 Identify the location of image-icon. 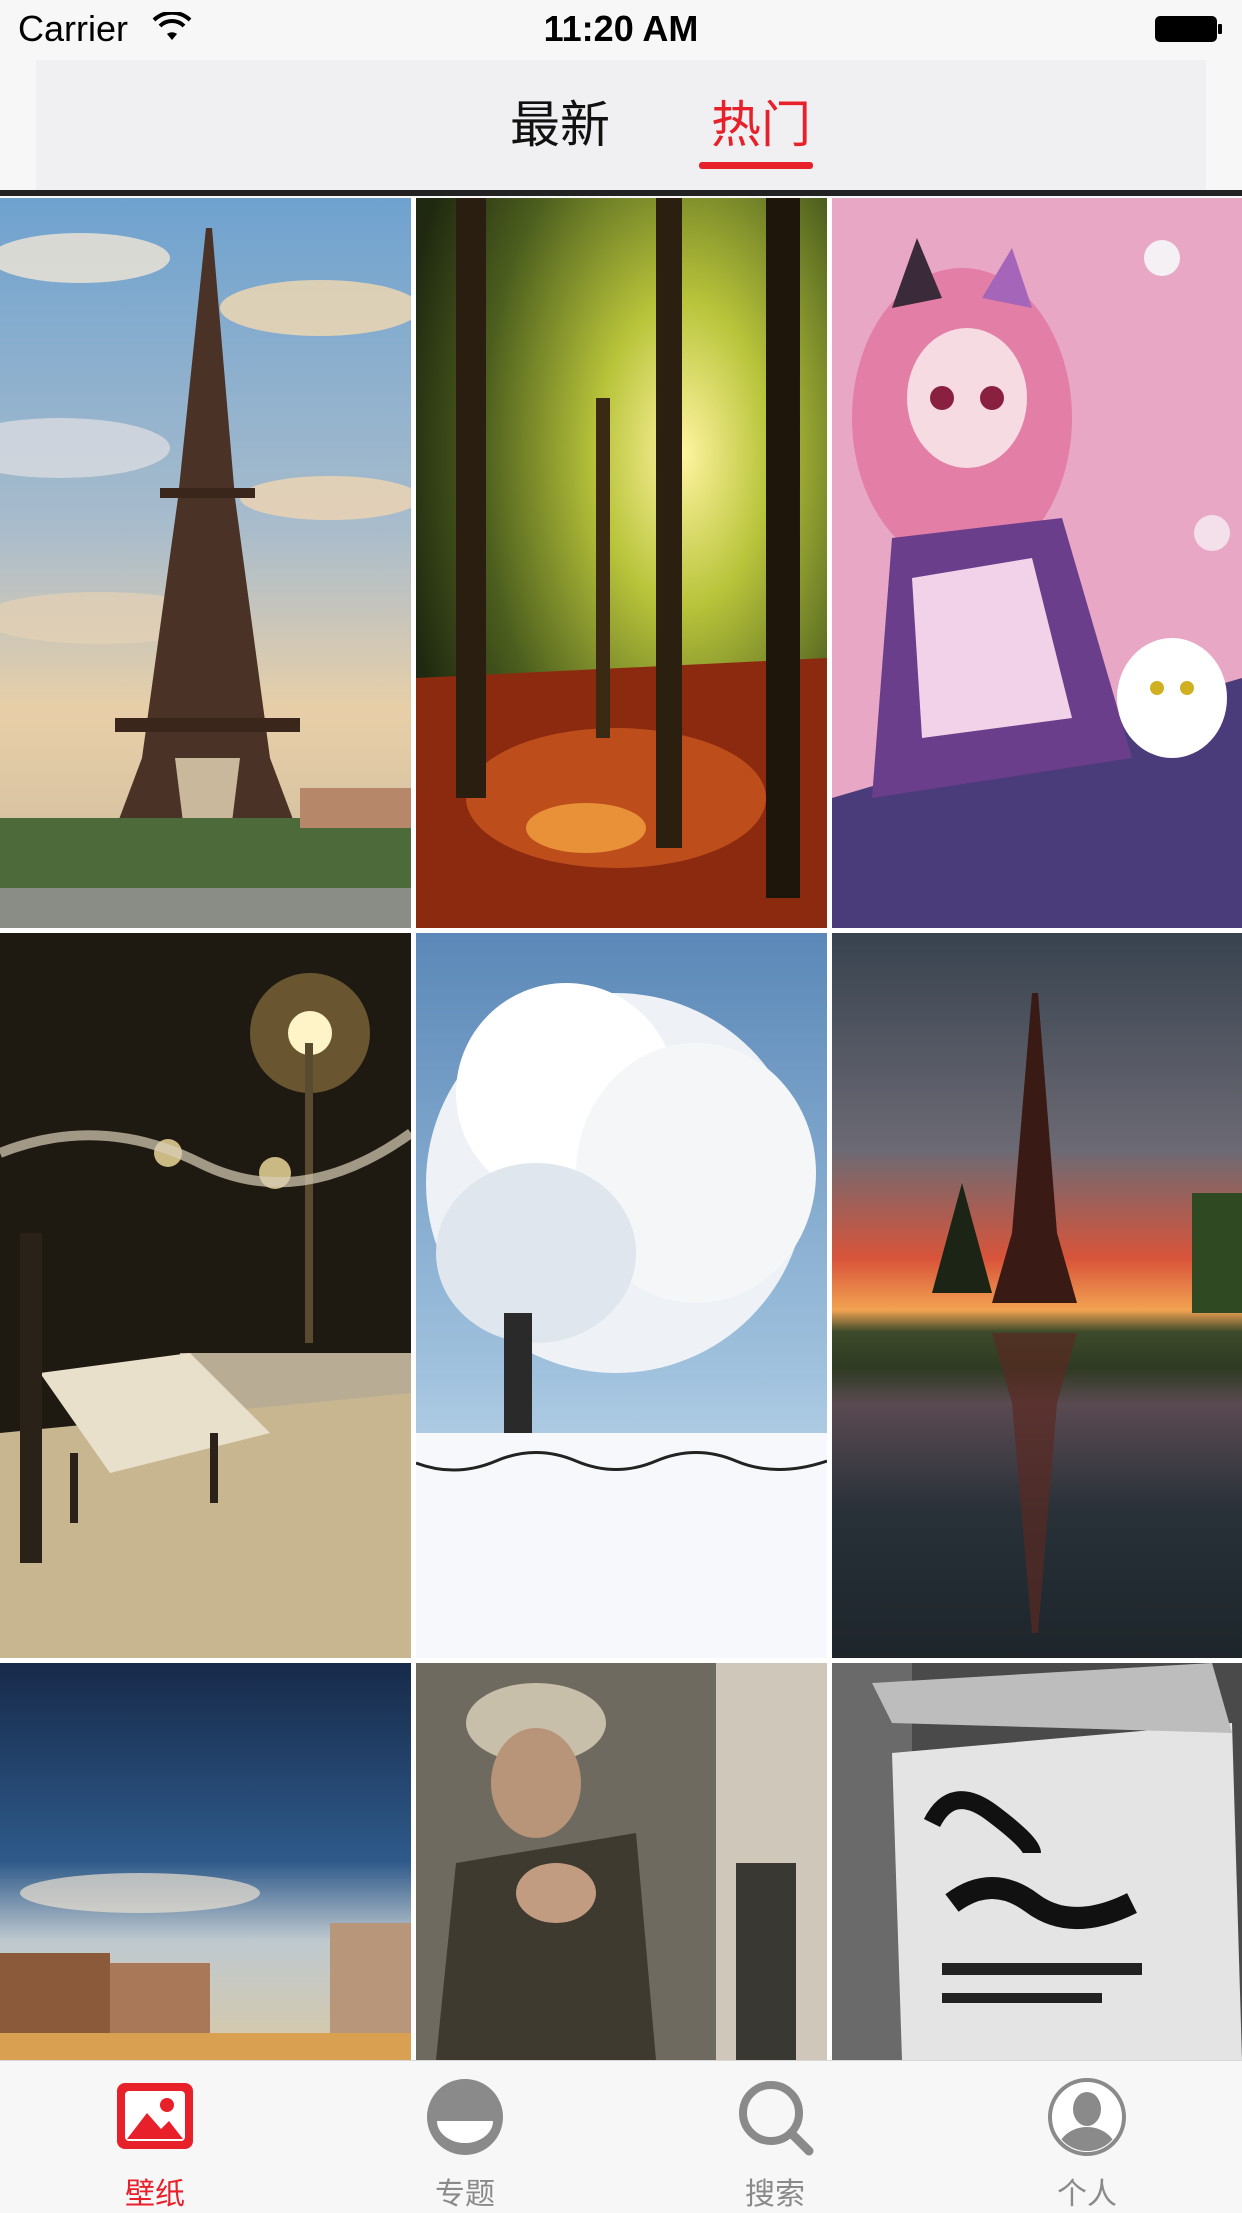
(155, 2116).